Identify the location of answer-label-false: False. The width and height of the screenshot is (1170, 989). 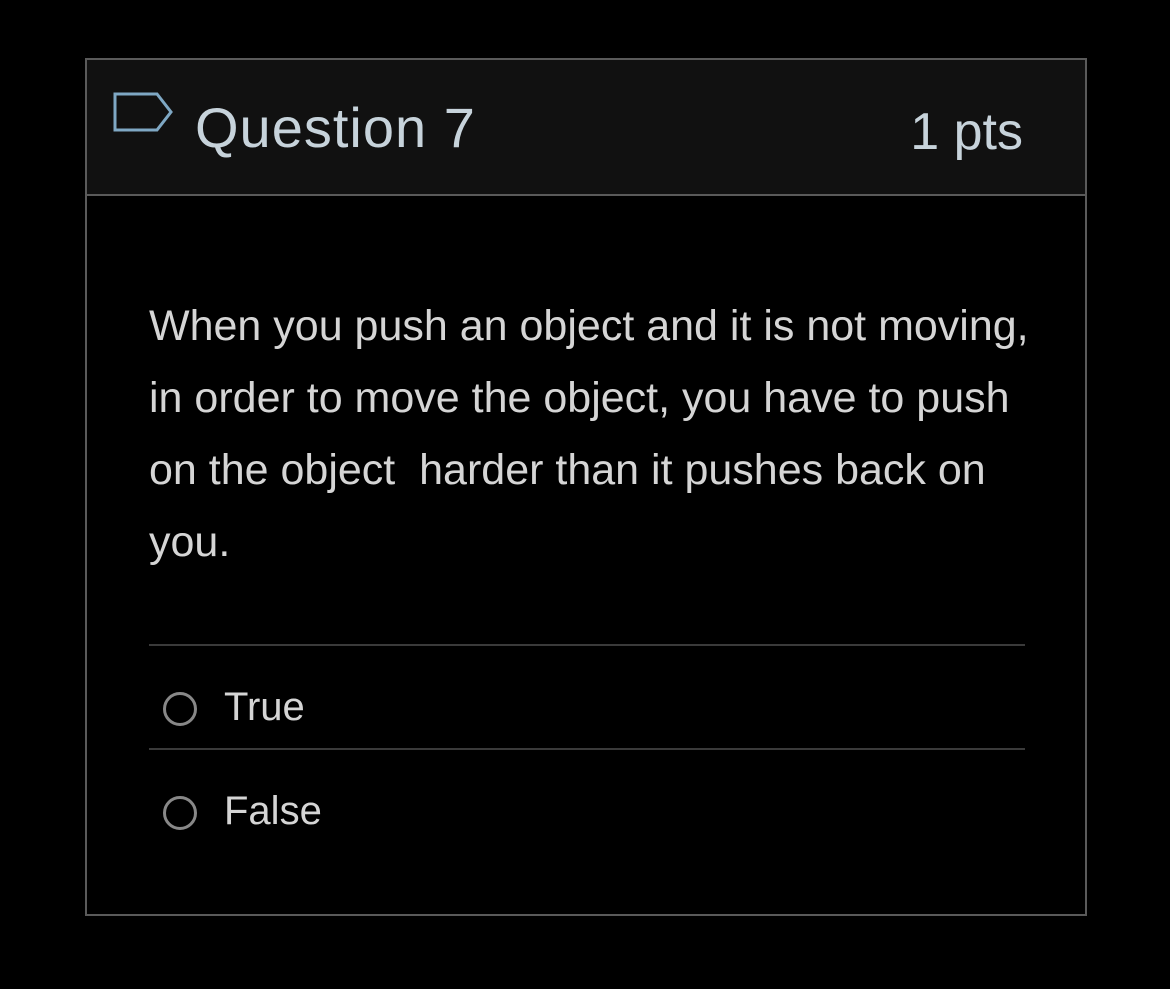
(273, 811).